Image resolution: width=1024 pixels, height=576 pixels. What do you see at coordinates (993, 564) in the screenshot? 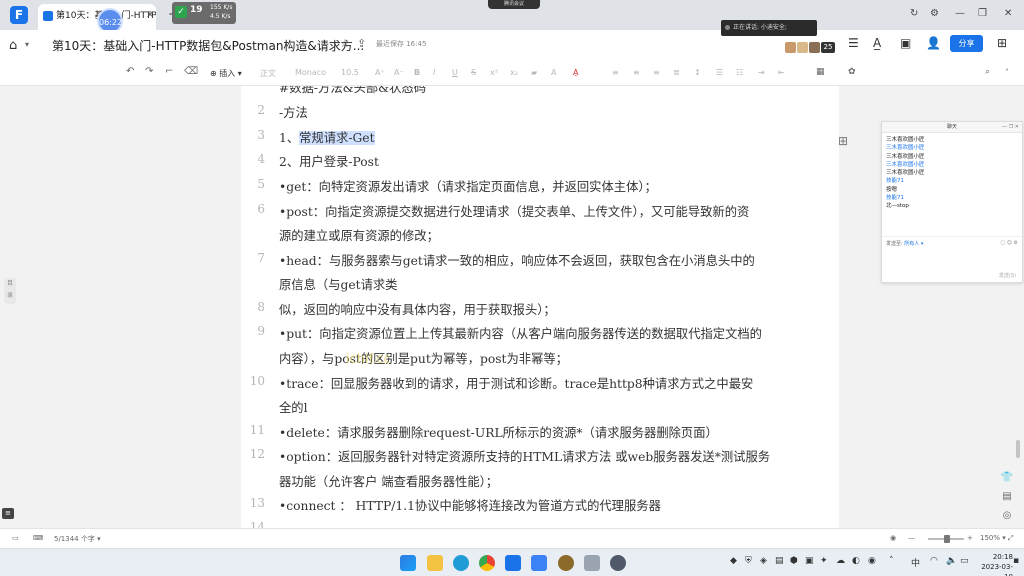
I see `system-clock: 20:18 2023-03-10` at bounding box center [993, 564].